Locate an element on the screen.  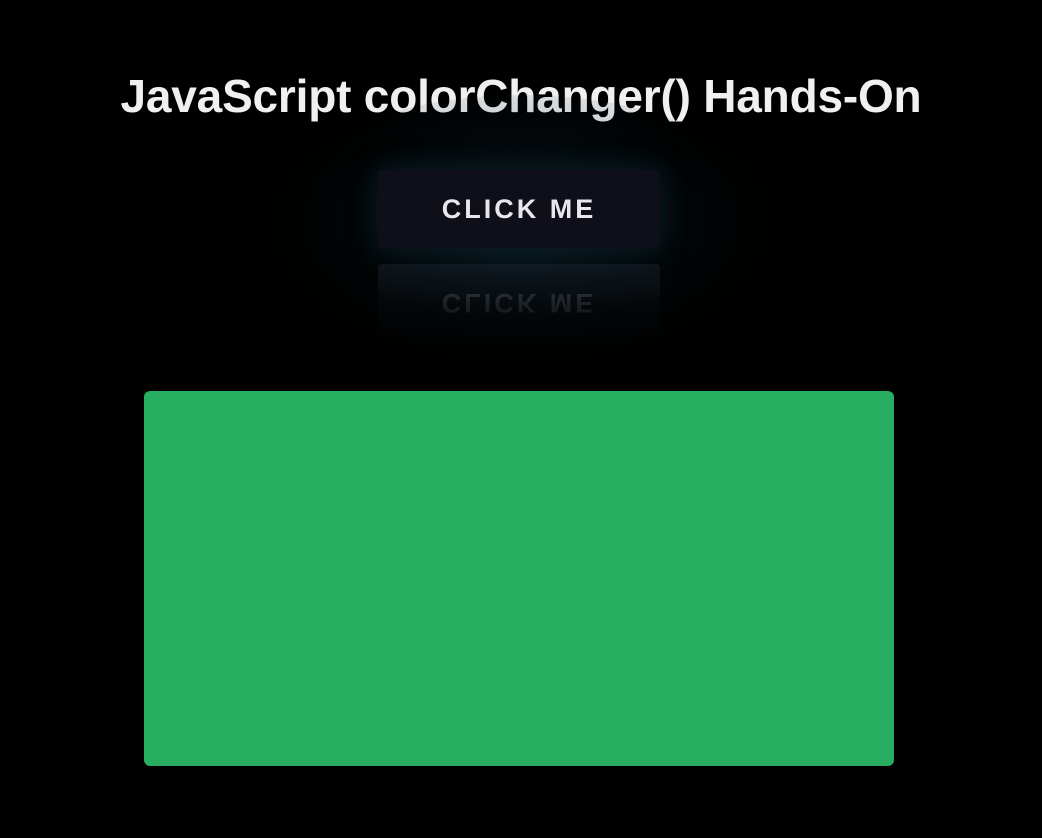
button-reflection-label: CLICK ME is located at coordinates (519, 303).